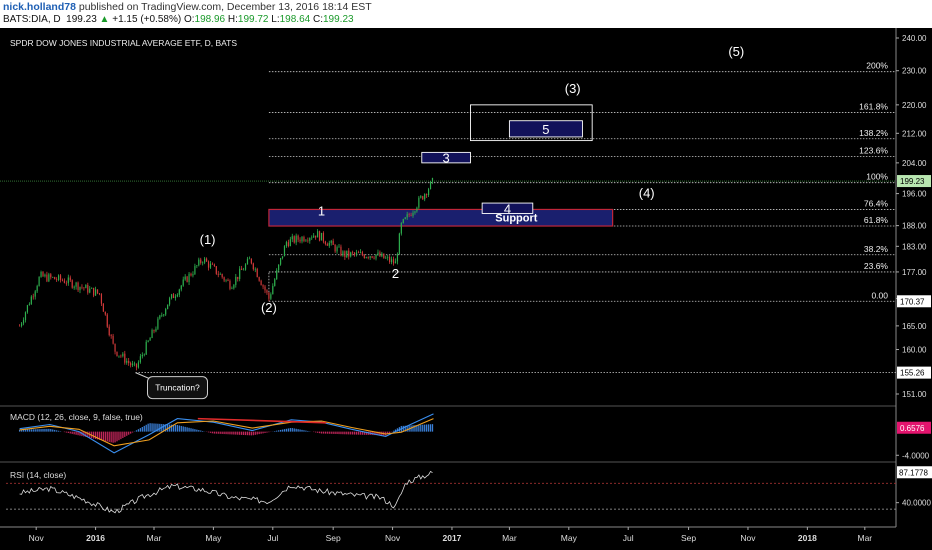 The height and width of the screenshot is (550, 932). Describe the element at coordinates (912, 373) in the screenshot. I see `price-badge-label: 155.26` at that location.